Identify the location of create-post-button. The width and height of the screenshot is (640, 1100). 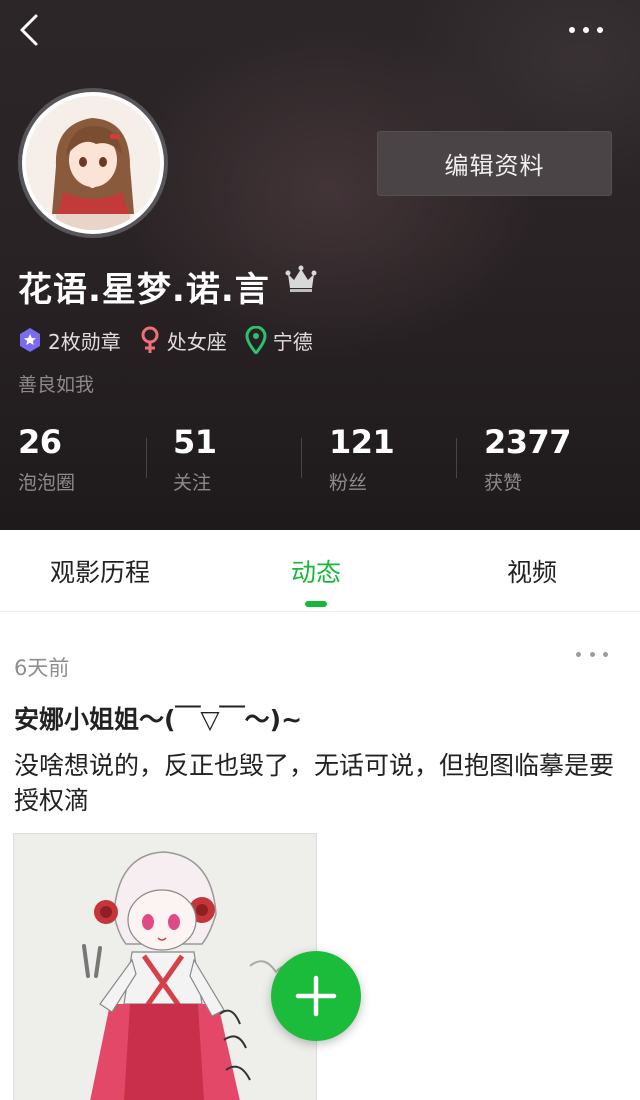
(316, 996).